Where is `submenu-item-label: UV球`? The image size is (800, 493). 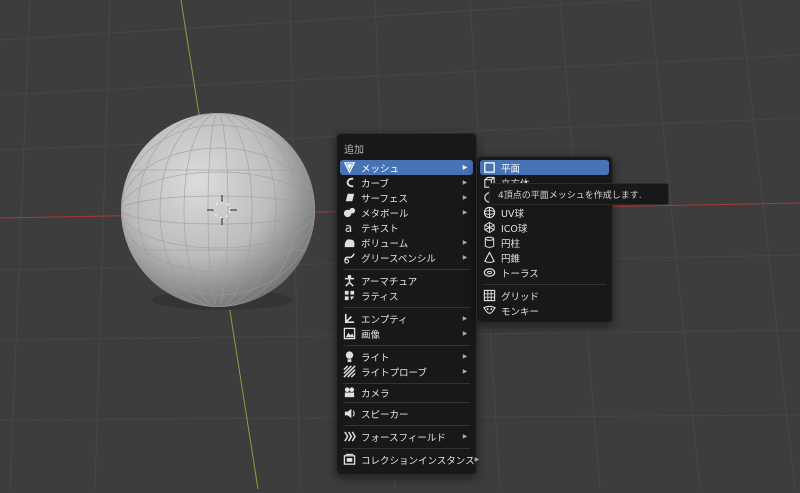
submenu-item-label: UV球 is located at coordinates (512, 214).